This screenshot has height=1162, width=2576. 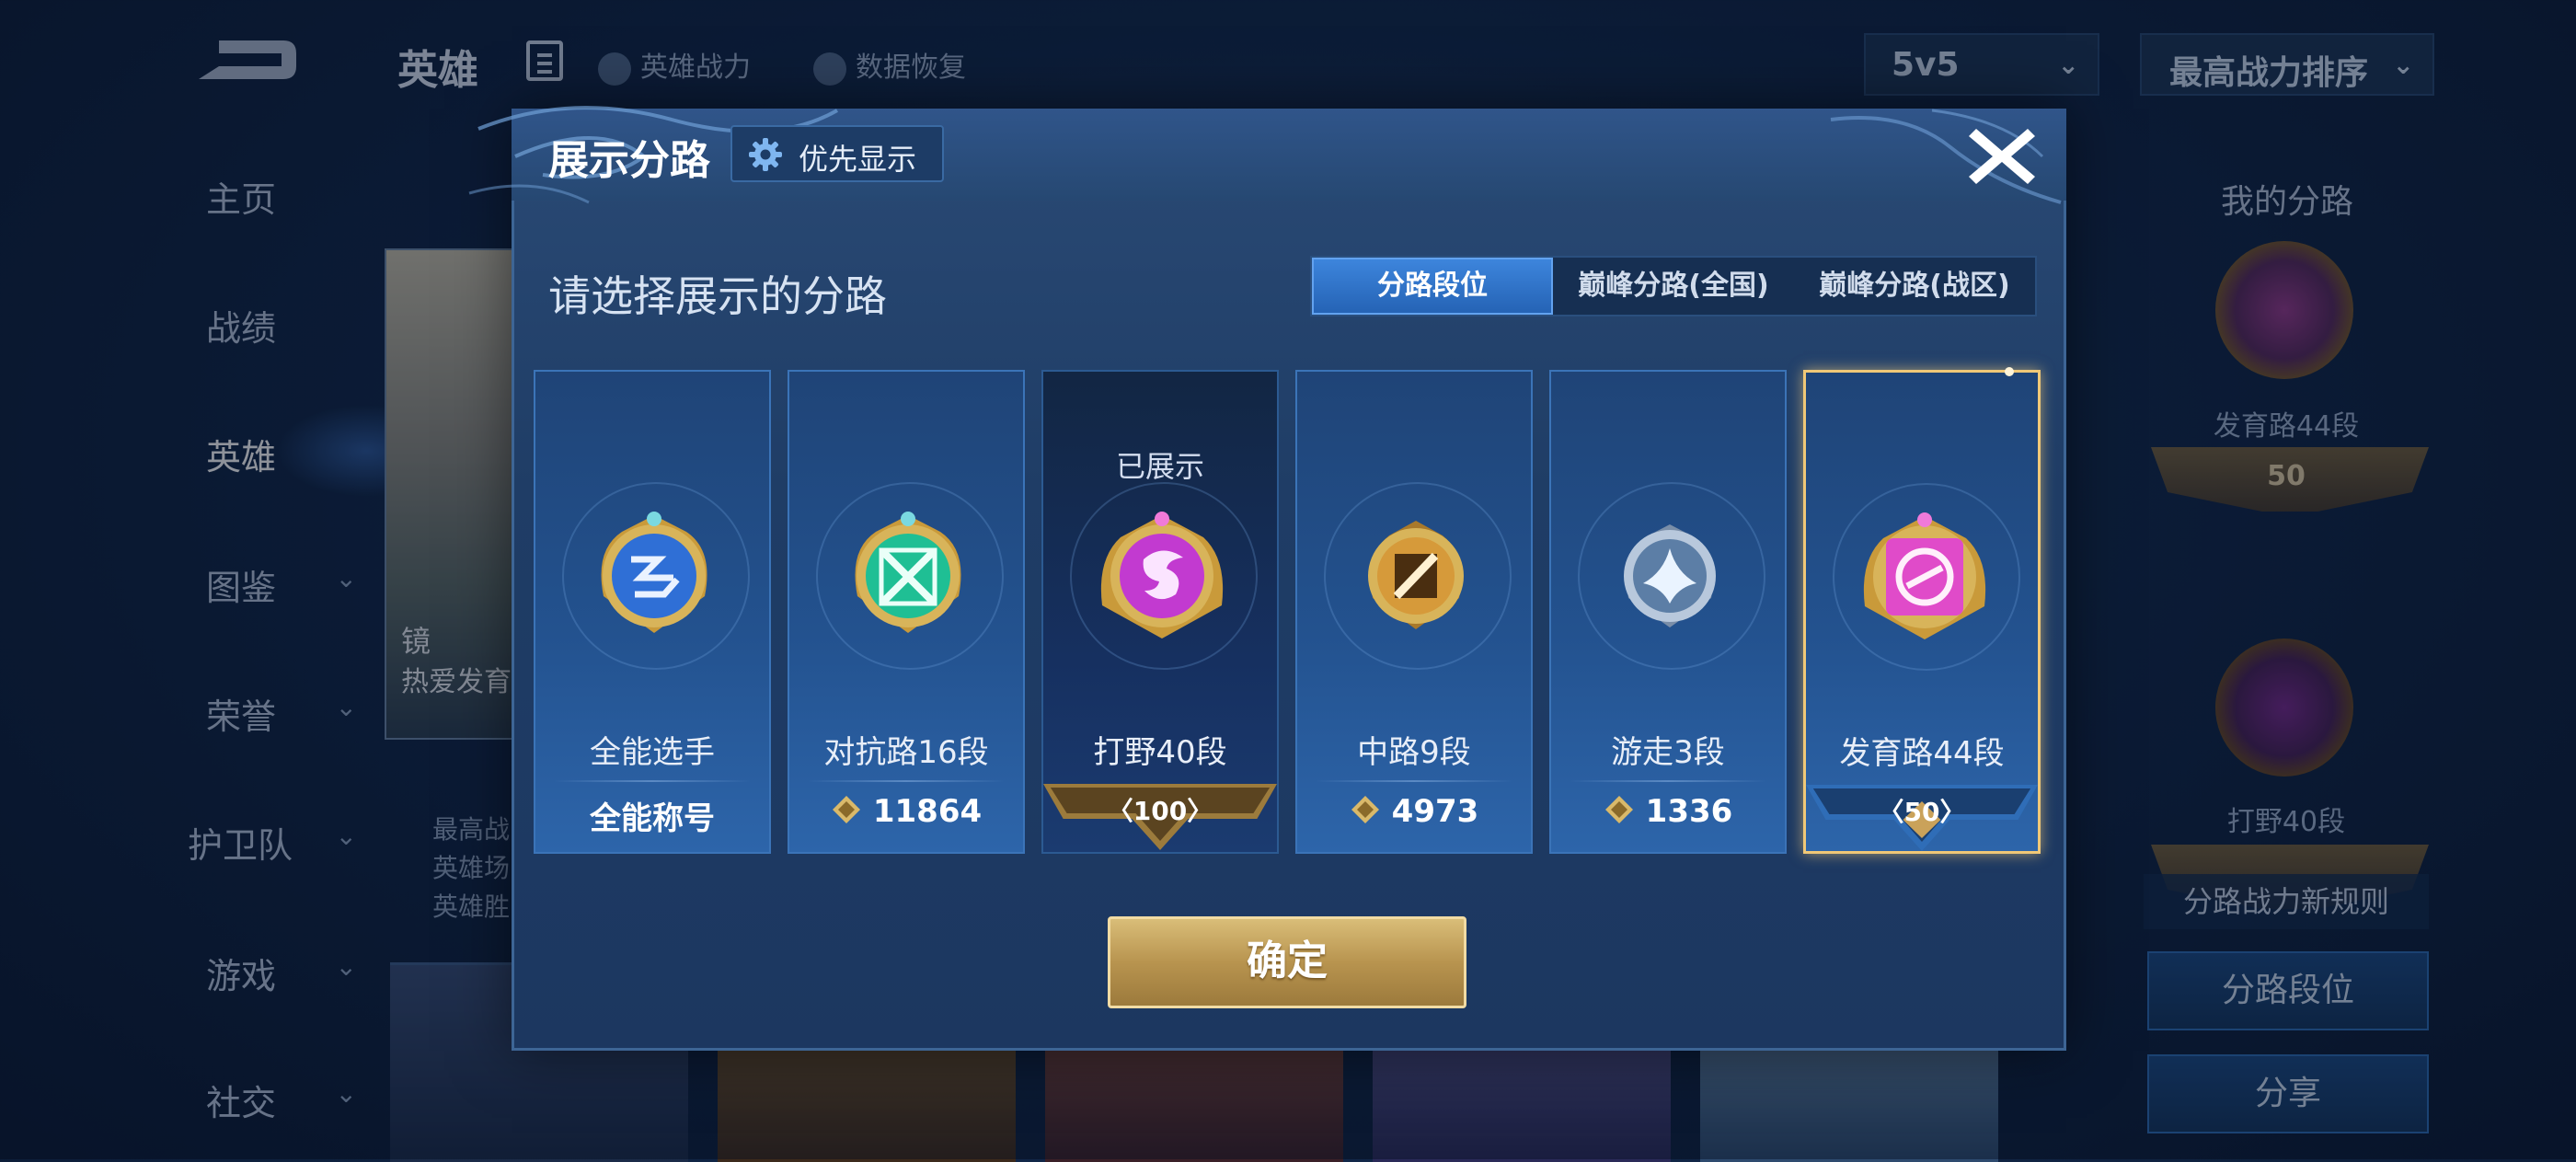 I want to click on lane-card-clash: 对抗路16段 11864, so click(x=906, y=612).